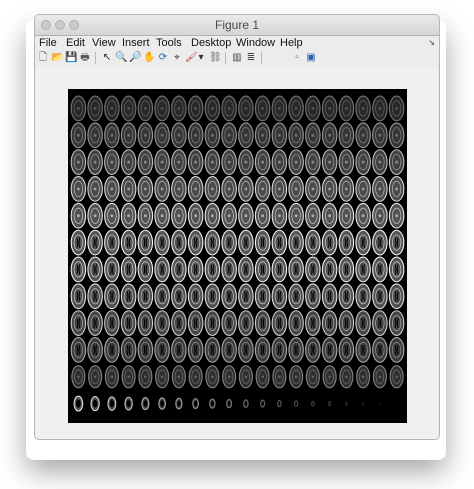 The height and width of the screenshot is (489, 474). I want to click on menu-edit: Edit, so click(75, 43).